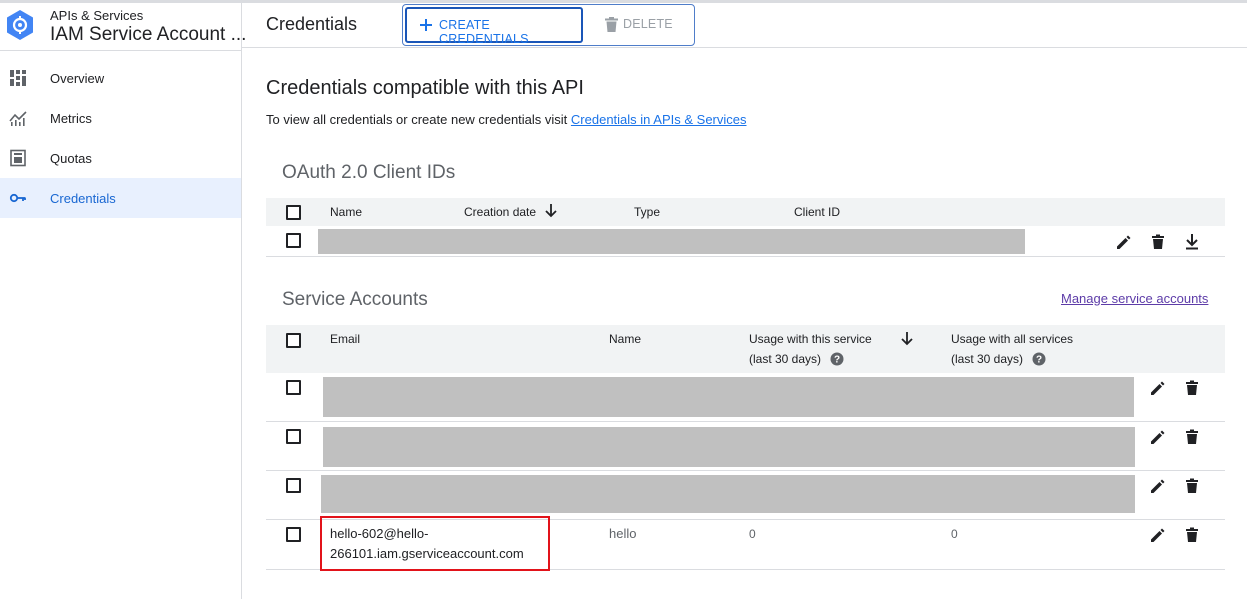  What do you see at coordinates (346, 212) in the screenshot?
I see `oauth-col-name: Name` at bounding box center [346, 212].